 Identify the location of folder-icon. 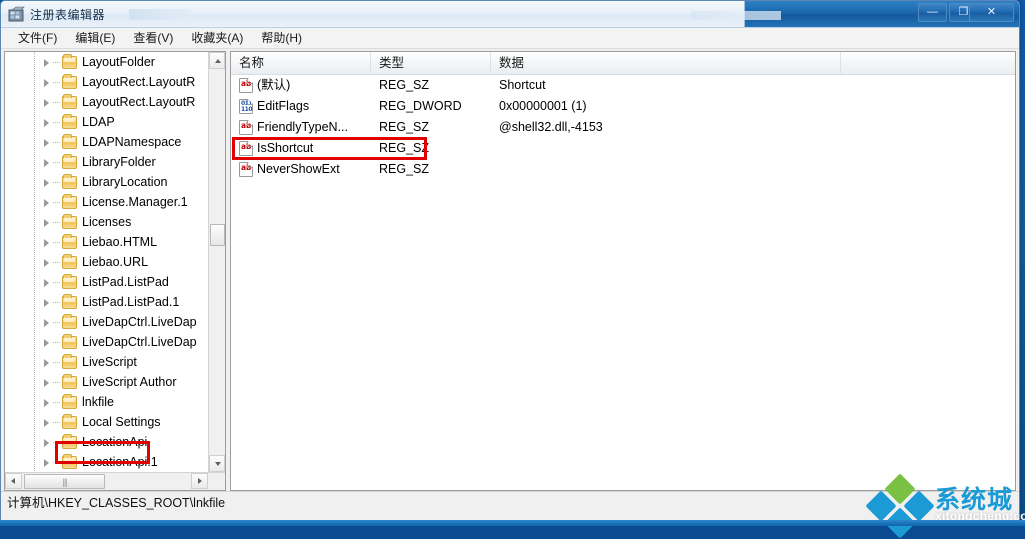
(69, 121).